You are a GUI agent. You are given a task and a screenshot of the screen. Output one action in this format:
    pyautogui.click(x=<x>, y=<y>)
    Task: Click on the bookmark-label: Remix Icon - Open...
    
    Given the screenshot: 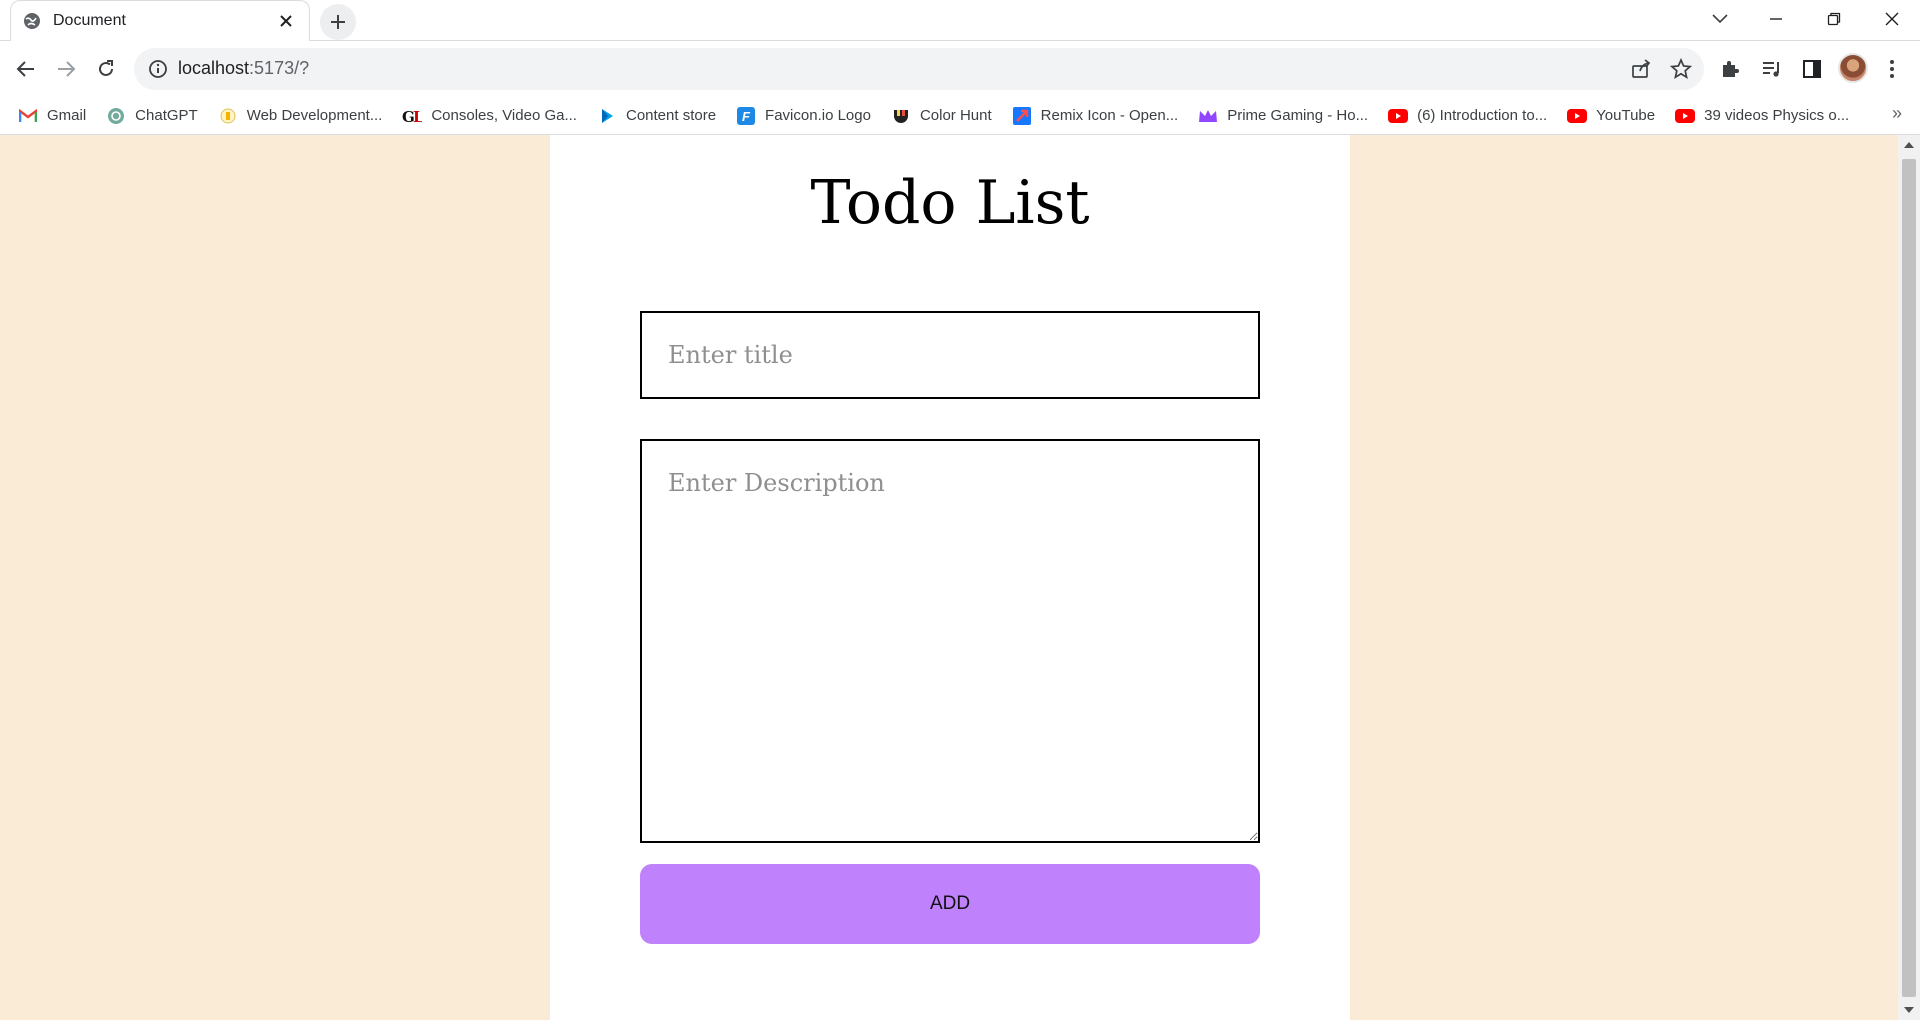 What is the action you would take?
    pyautogui.click(x=1109, y=115)
    